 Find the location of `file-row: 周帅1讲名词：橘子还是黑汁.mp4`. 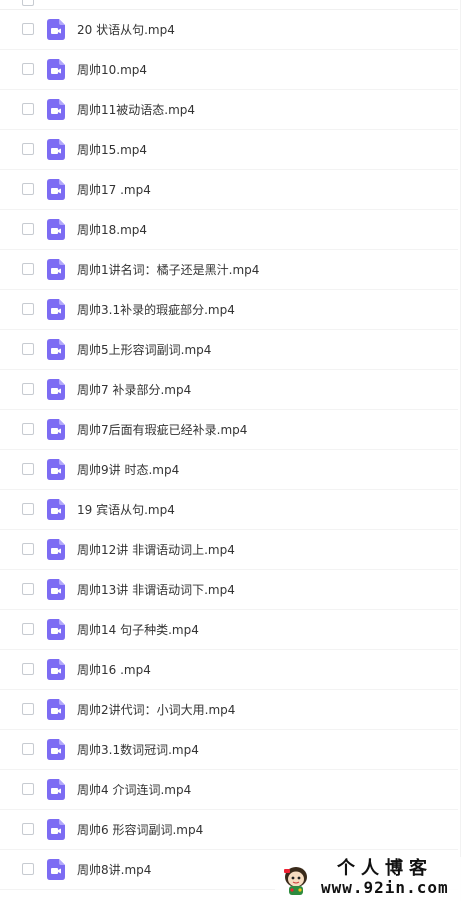

file-row: 周帅1讲名词：橘子还是黑汁.mp4 is located at coordinates (229, 270).